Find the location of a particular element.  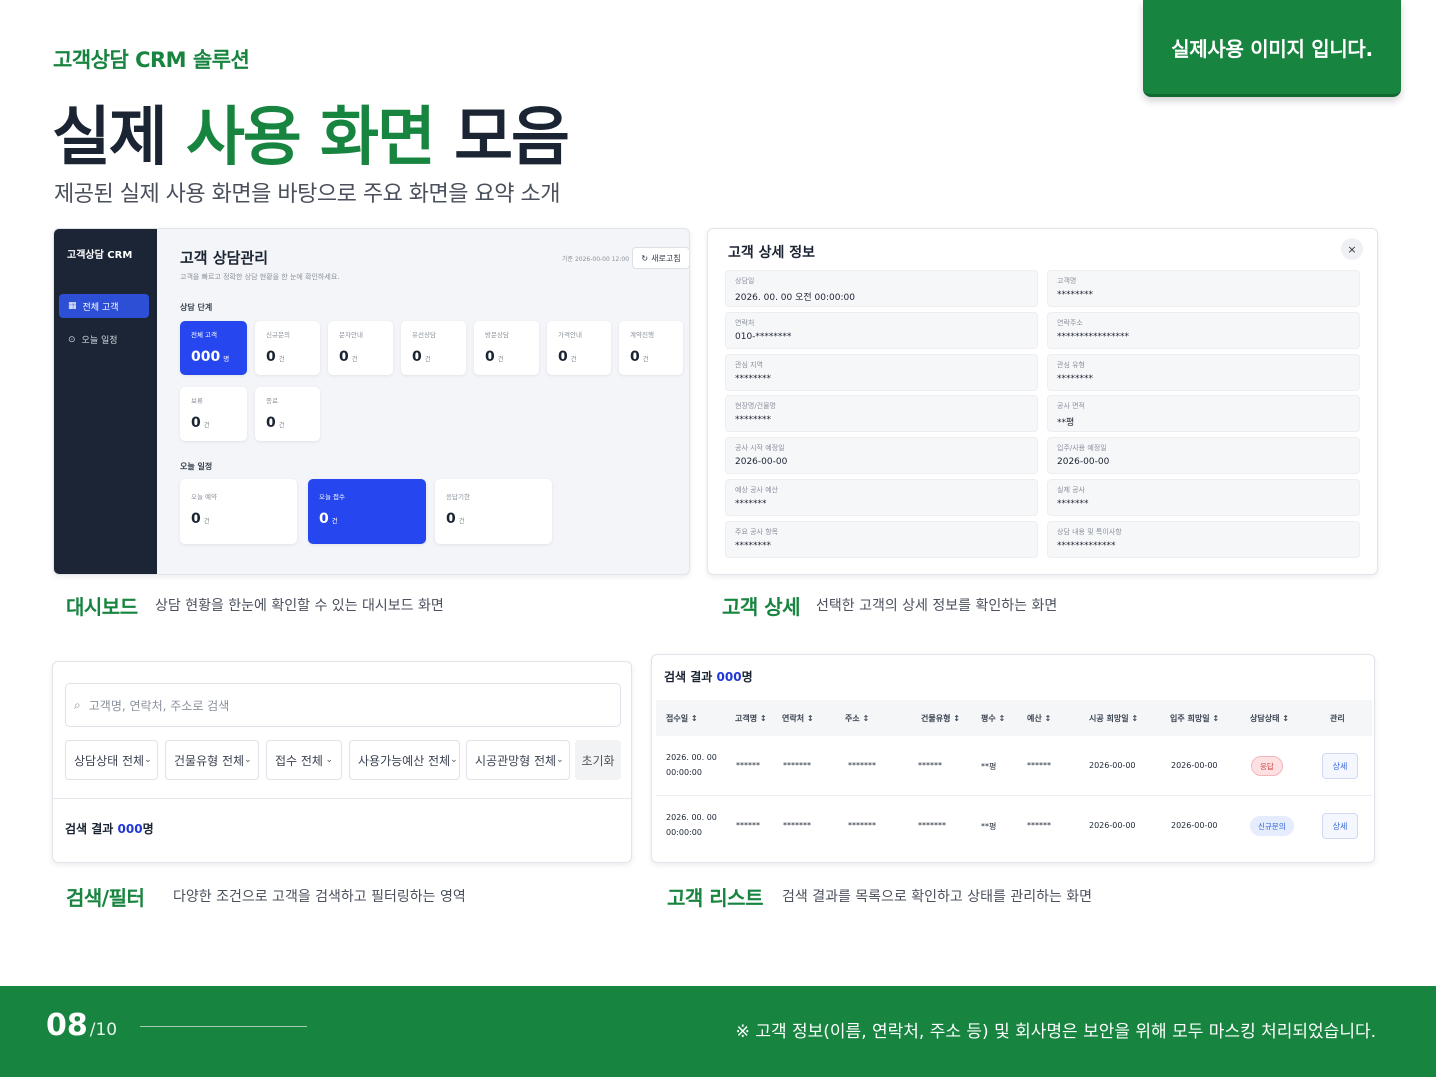

column-header-date: 접수일 ↕ is located at coordinates (682, 718).